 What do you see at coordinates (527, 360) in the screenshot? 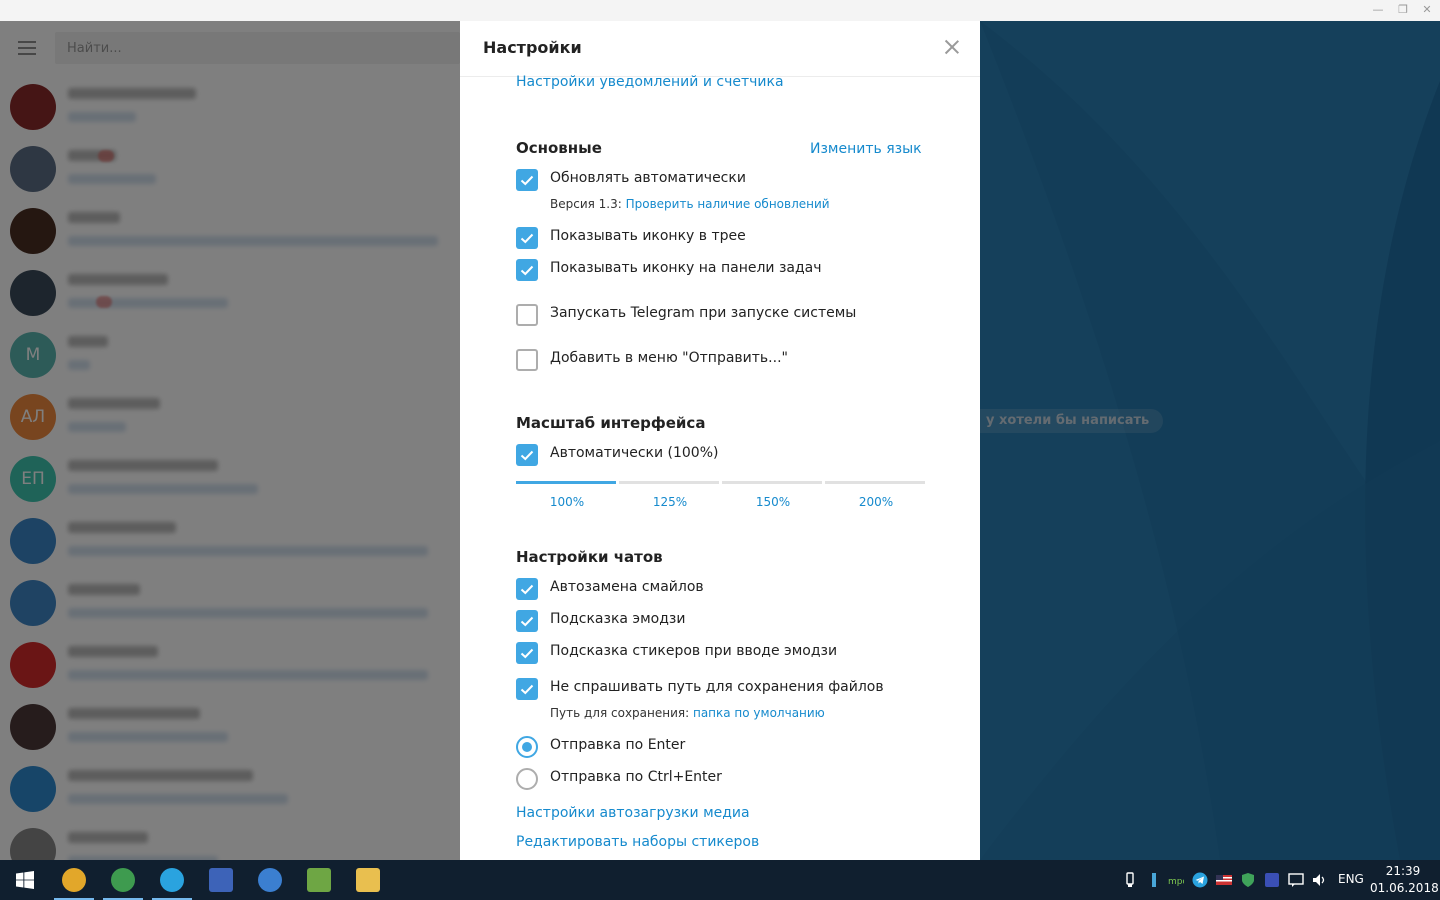
I see `send-to-menu-checkbox` at bounding box center [527, 360].